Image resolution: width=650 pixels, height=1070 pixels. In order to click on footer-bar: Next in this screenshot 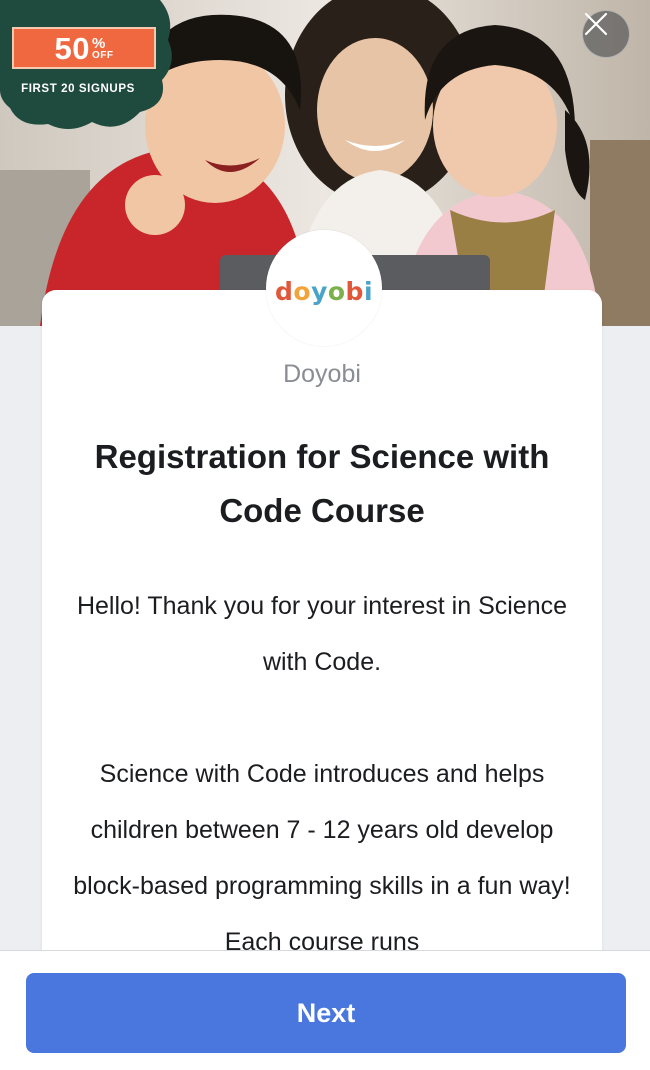, I will do `click(325, 1010)`.